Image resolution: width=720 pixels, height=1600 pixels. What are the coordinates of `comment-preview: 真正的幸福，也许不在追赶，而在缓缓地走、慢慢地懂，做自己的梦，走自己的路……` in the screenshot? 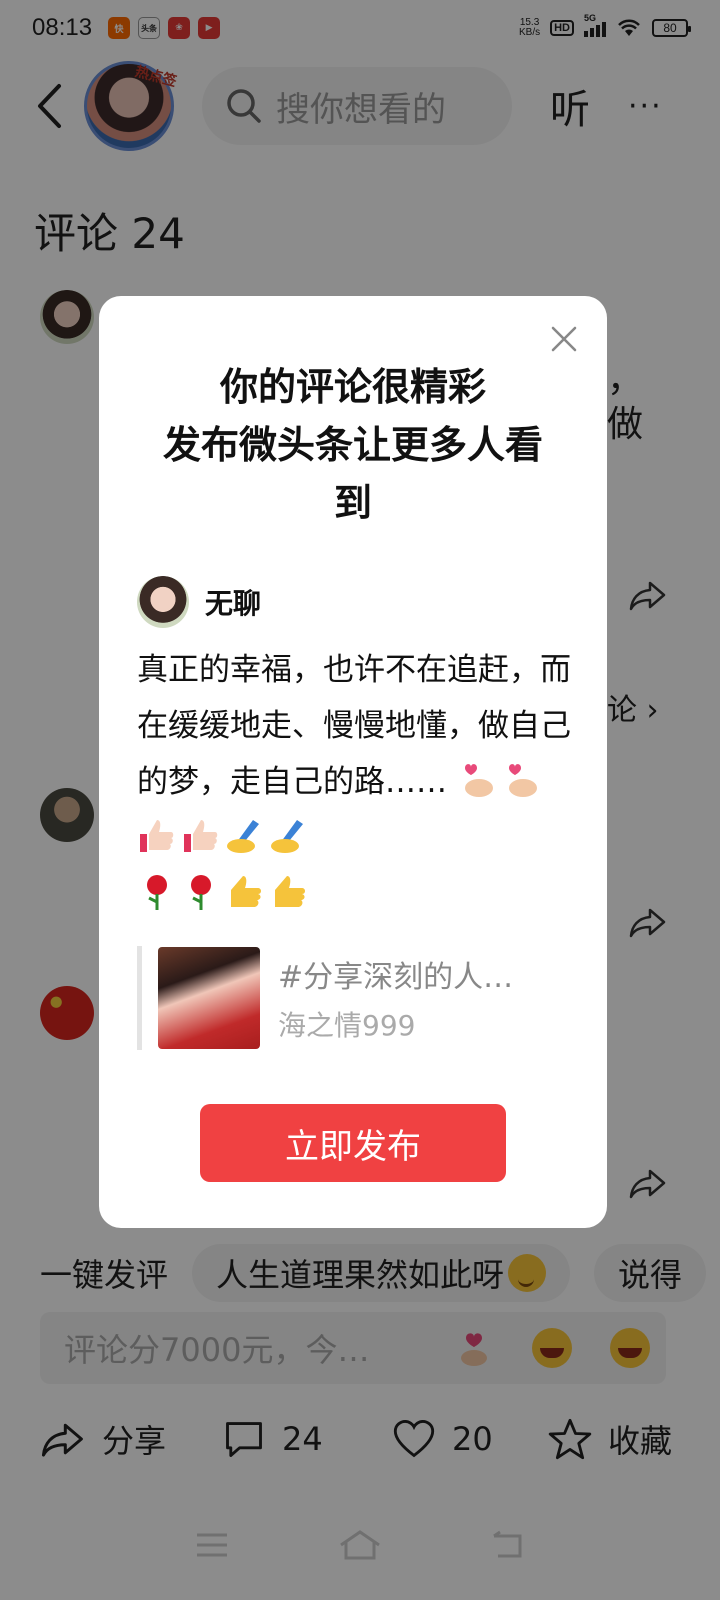 It's located at (357, 782).